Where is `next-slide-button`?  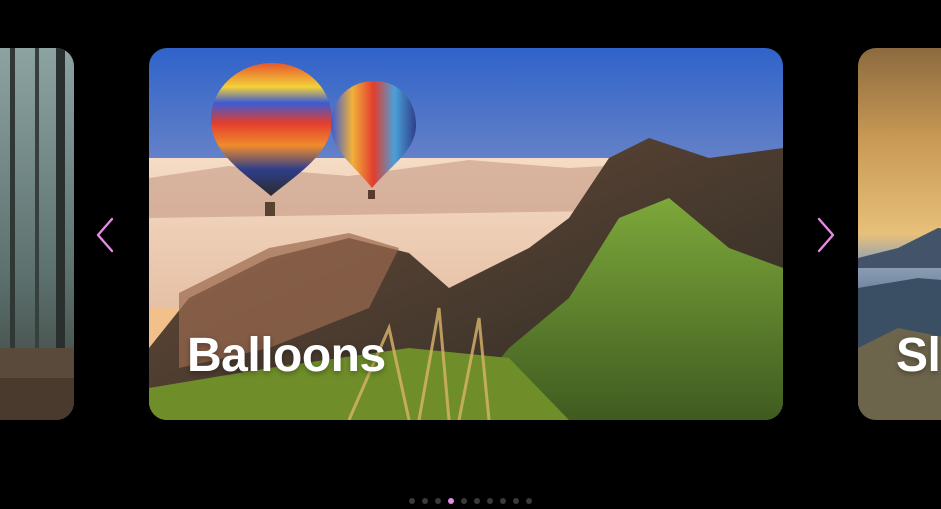 next-slide-button is located at coordinates (826, 235).